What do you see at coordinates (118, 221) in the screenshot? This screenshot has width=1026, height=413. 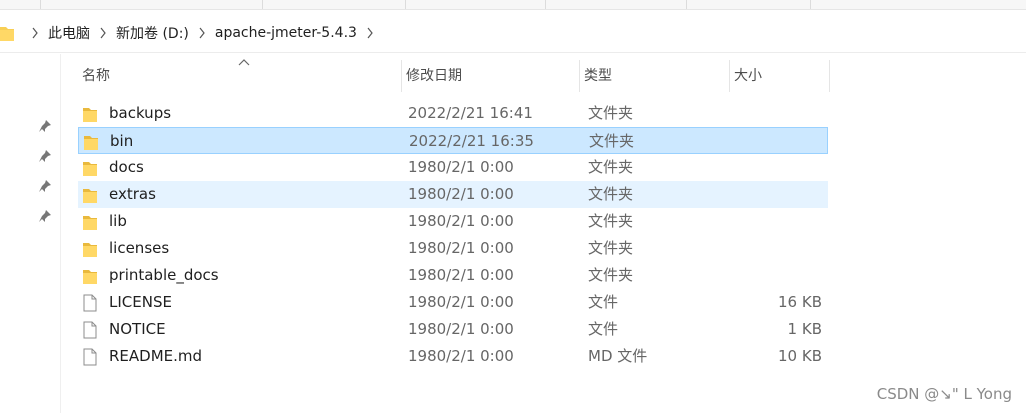 I see `file-name: lib` at bounding box center [118, 221].